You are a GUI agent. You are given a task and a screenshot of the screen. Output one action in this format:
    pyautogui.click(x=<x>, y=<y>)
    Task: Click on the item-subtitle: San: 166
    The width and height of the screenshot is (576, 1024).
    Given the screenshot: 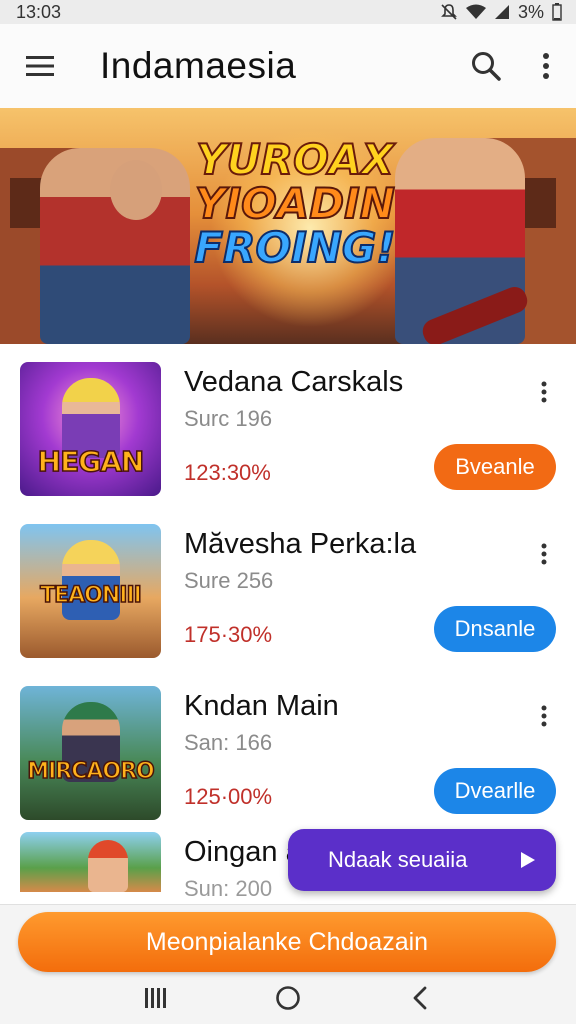 What is the action you would take?
    pyautogui.click(x=228, y=742)
    